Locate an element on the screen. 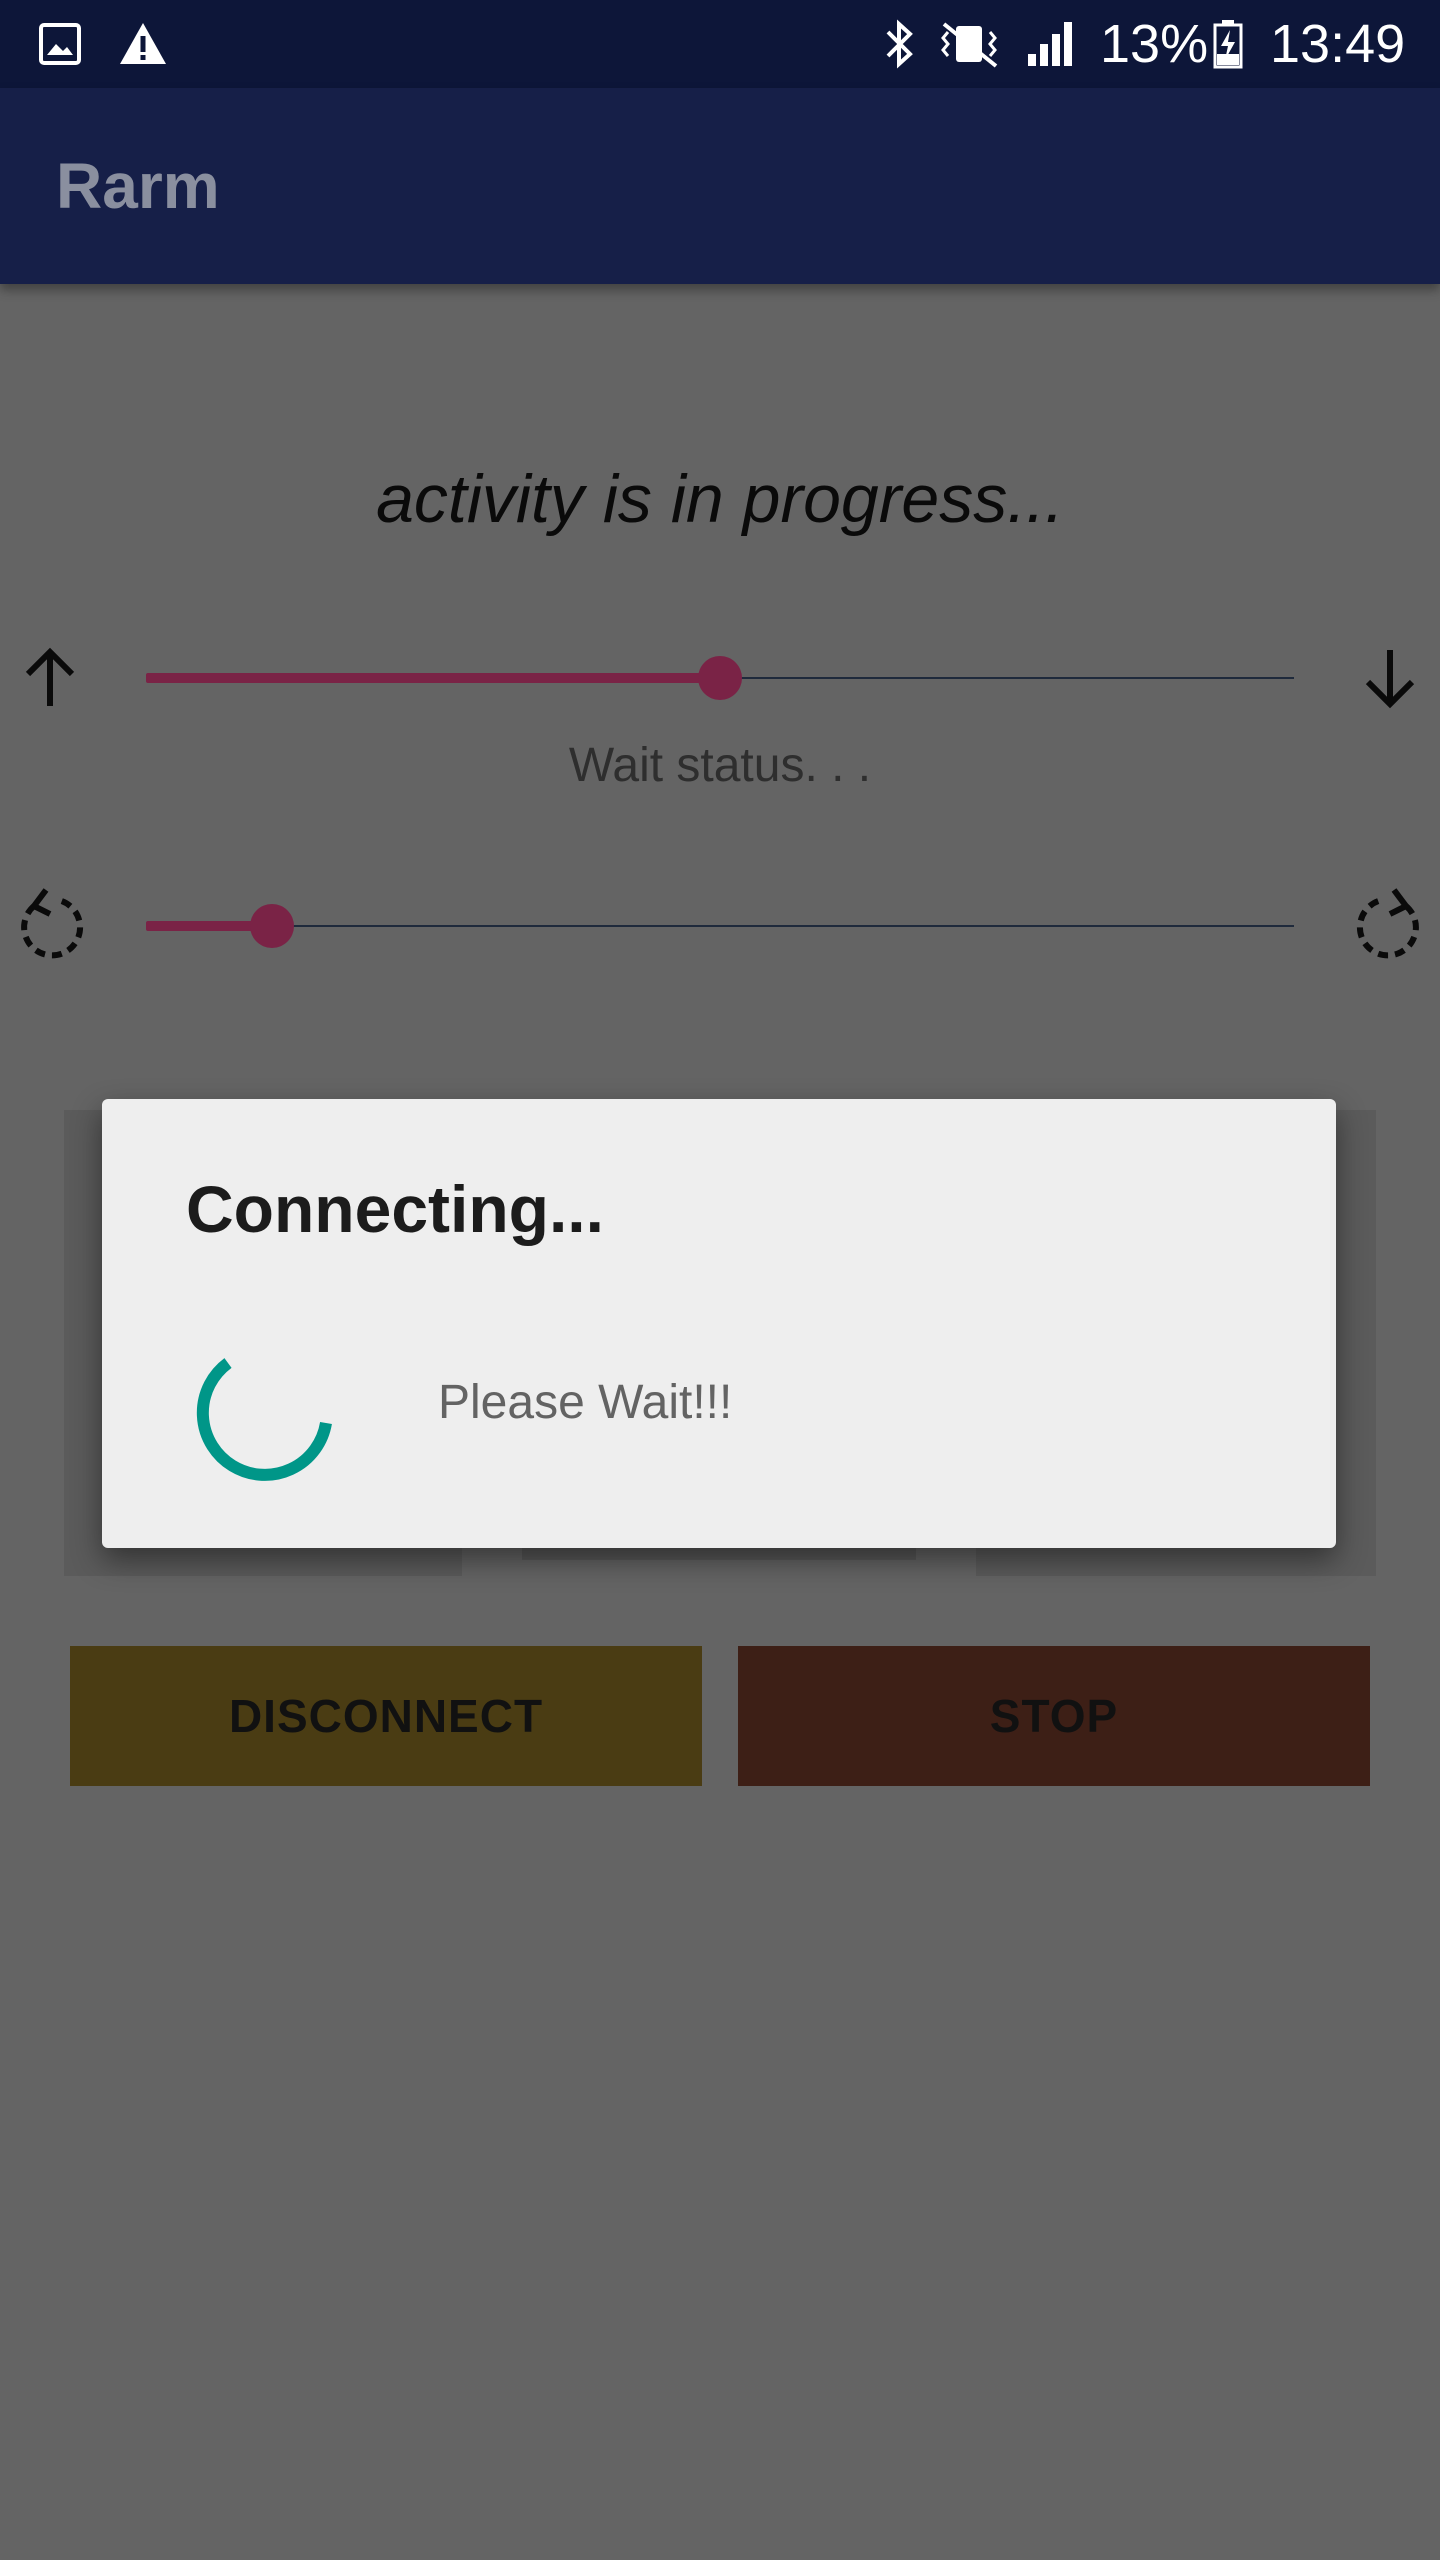 This screenshot has width=1440, height=2560. battery-percentage: 13% is located at coordinates (1154, 44).